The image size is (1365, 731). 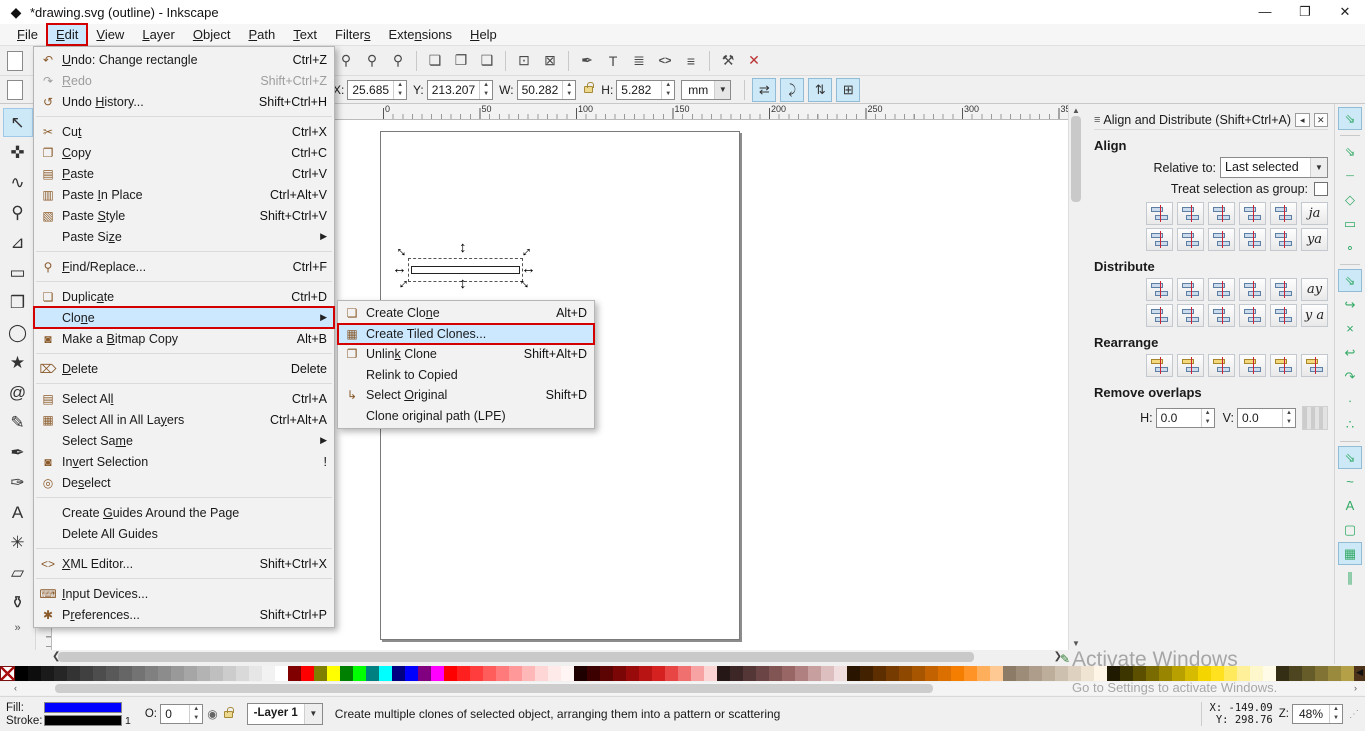 What do you see at coordinates (1314, 365) in the screenshot?
I see `unclump-button` at bounding box center [1314, 365].